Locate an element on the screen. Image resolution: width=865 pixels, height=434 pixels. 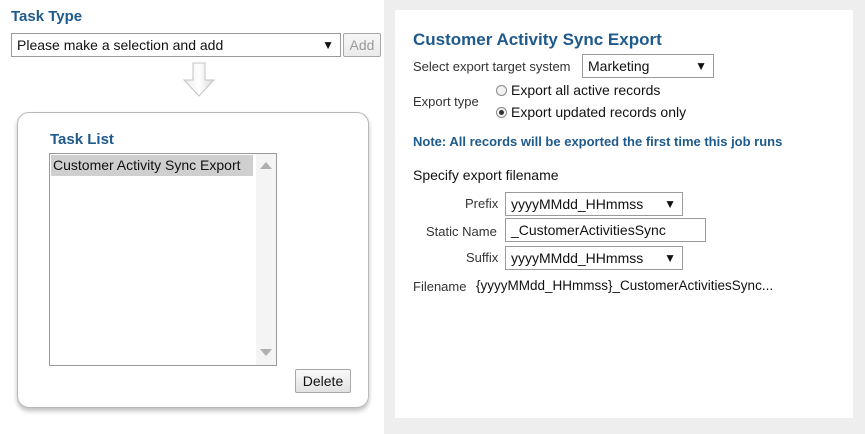
task-listbox: Customer Activity Sync Export is located at coordinates (163, 259).